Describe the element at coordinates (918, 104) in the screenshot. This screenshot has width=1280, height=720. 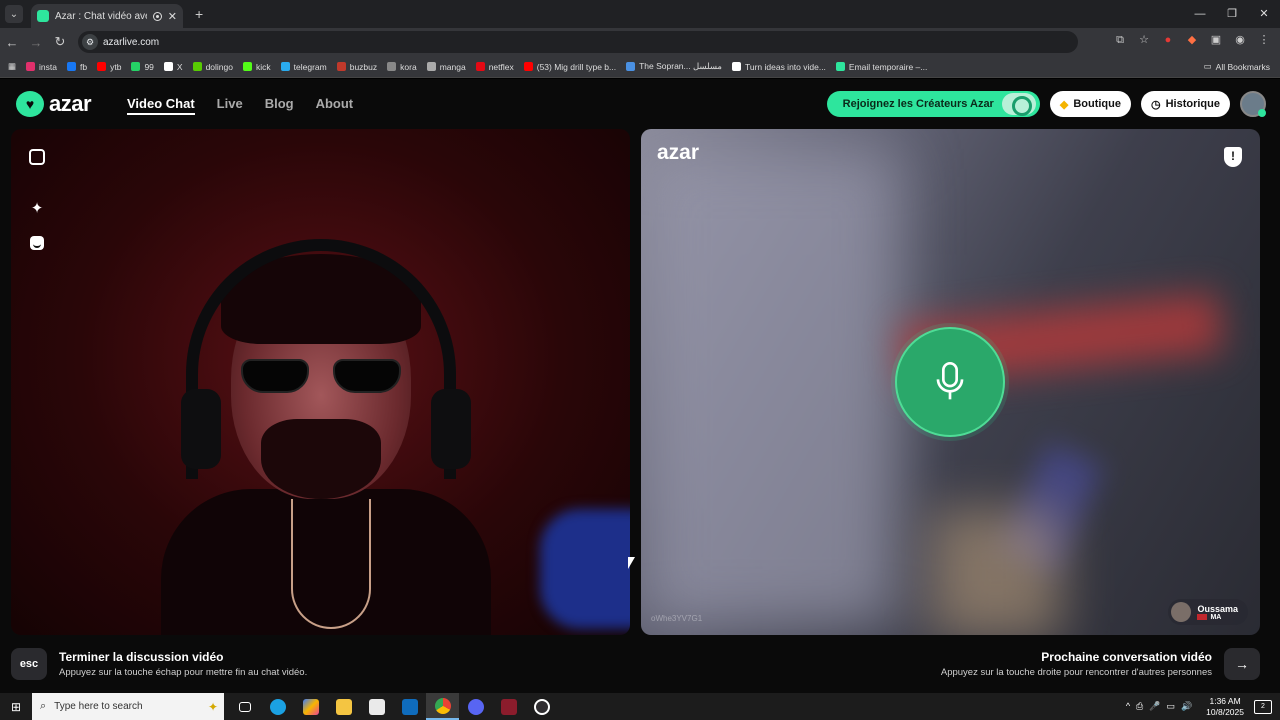
I see `creators-label: Rejoignez les Créateurs Azar` at that location.